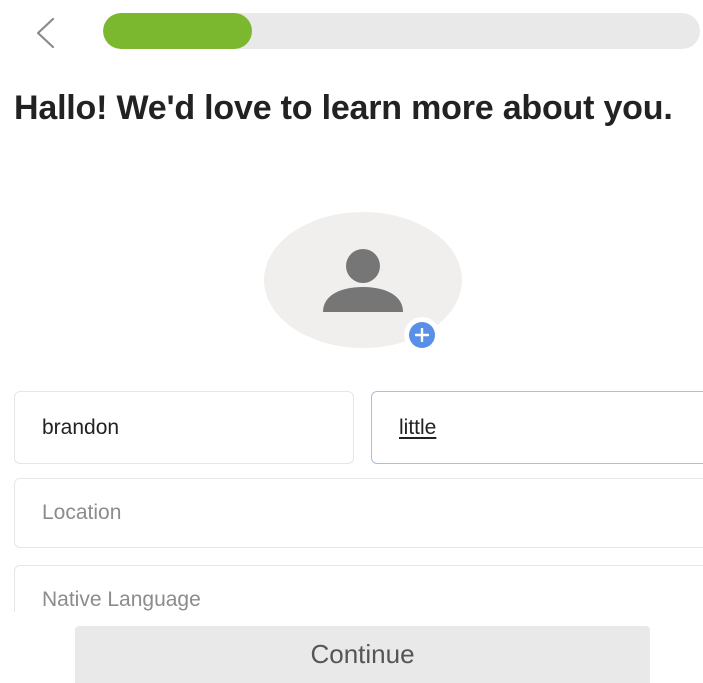 The image size is (703, 683). I want to click on progress-bar-fill, so click(178, 31).